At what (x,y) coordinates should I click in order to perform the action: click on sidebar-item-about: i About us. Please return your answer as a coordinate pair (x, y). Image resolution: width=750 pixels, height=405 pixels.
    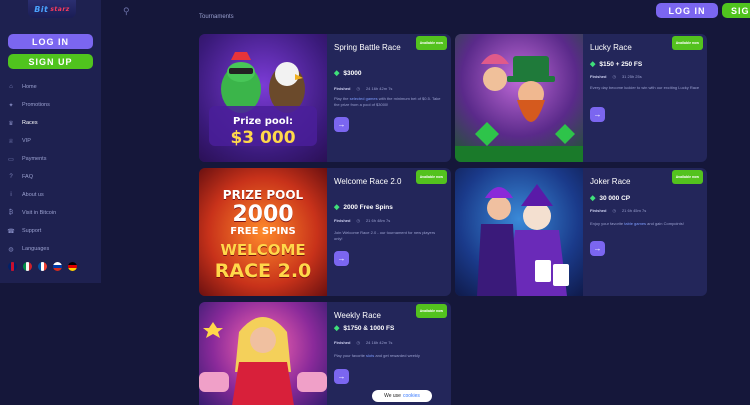
    Looking at the image, I should click on (52, 195).